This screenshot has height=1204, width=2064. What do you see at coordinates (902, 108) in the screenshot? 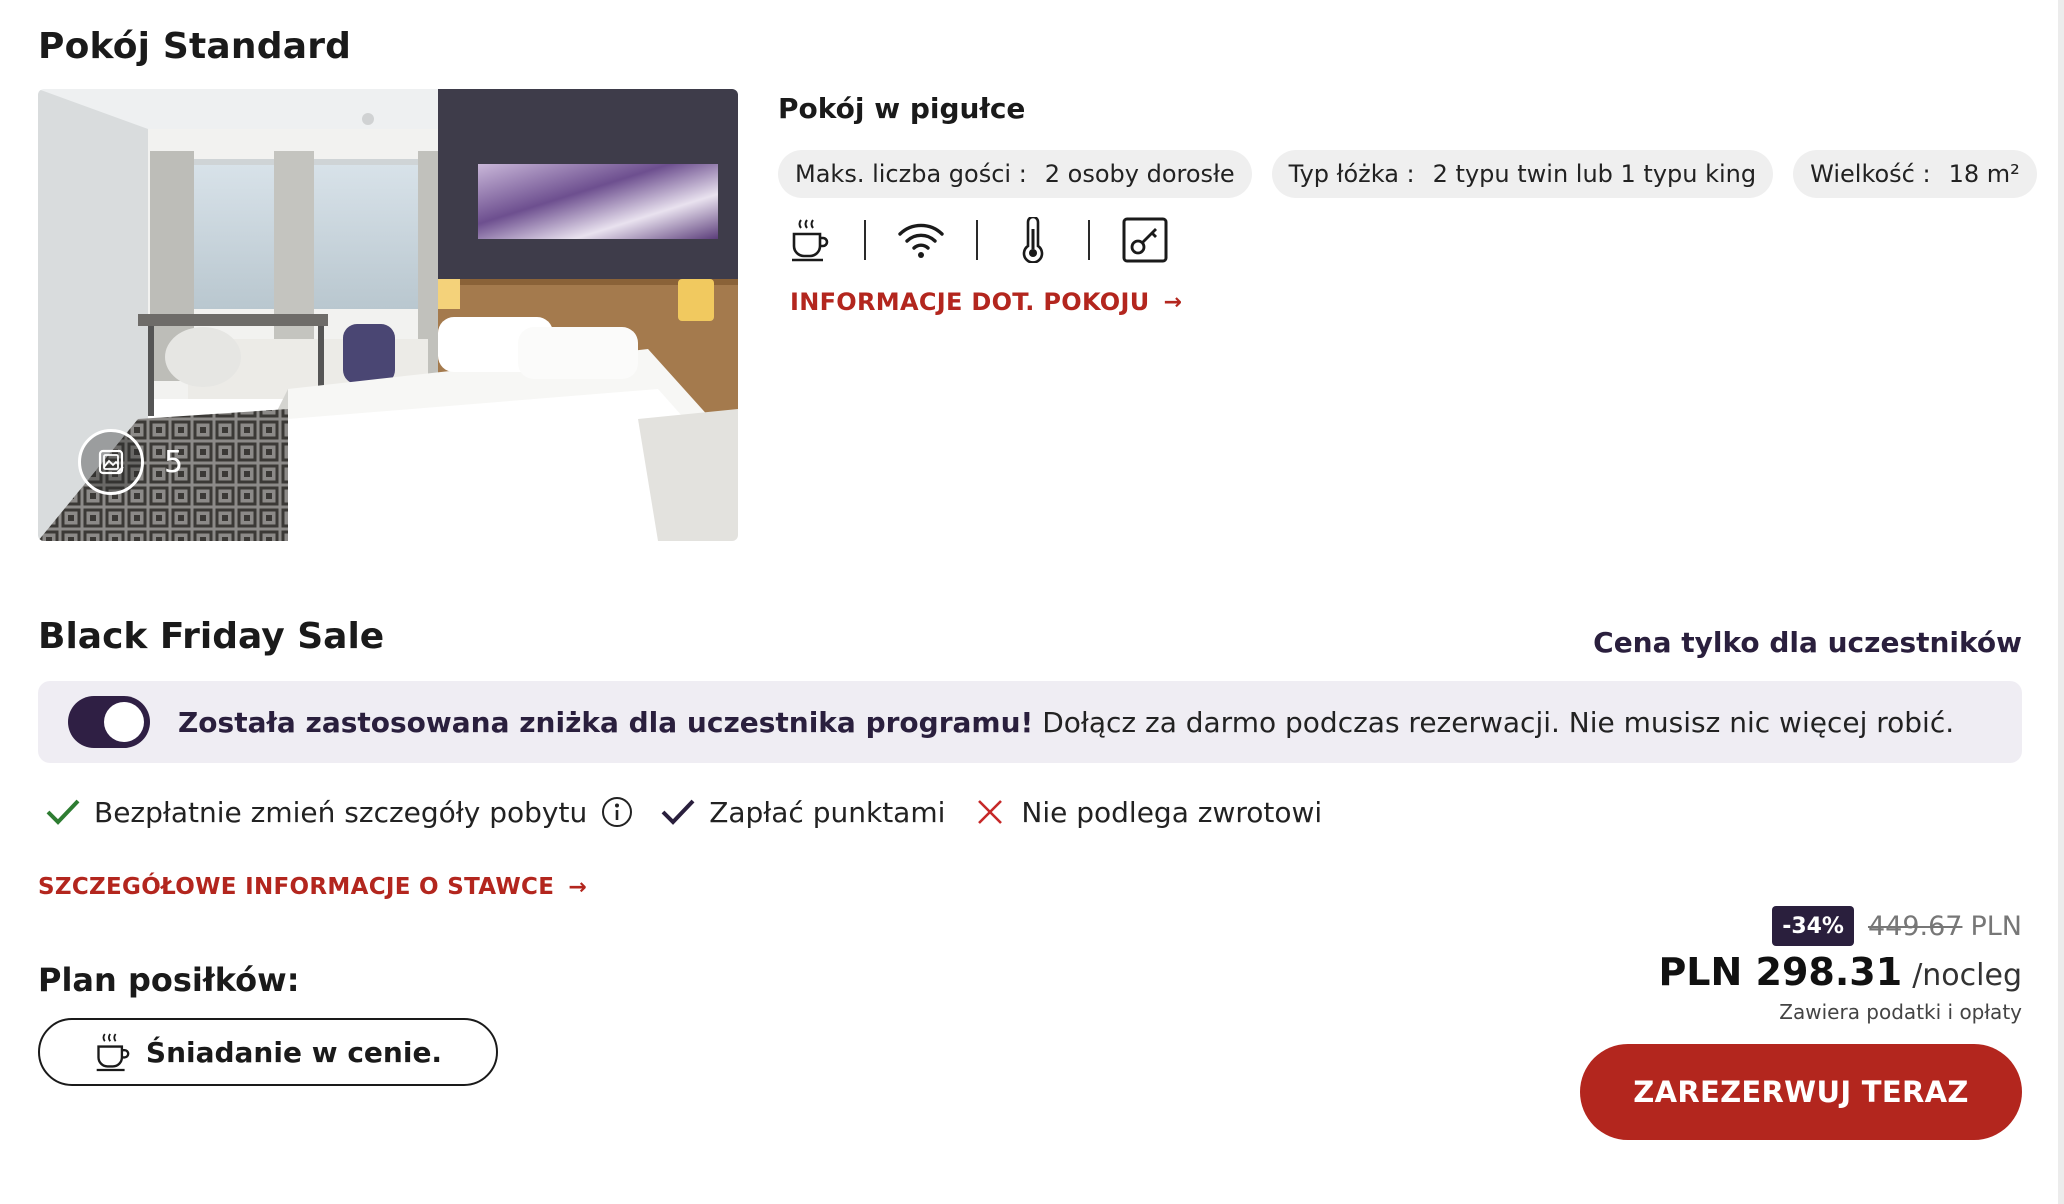
I see `room-summary-title: Pokój w pigułce` at bounding box center [902, 108].